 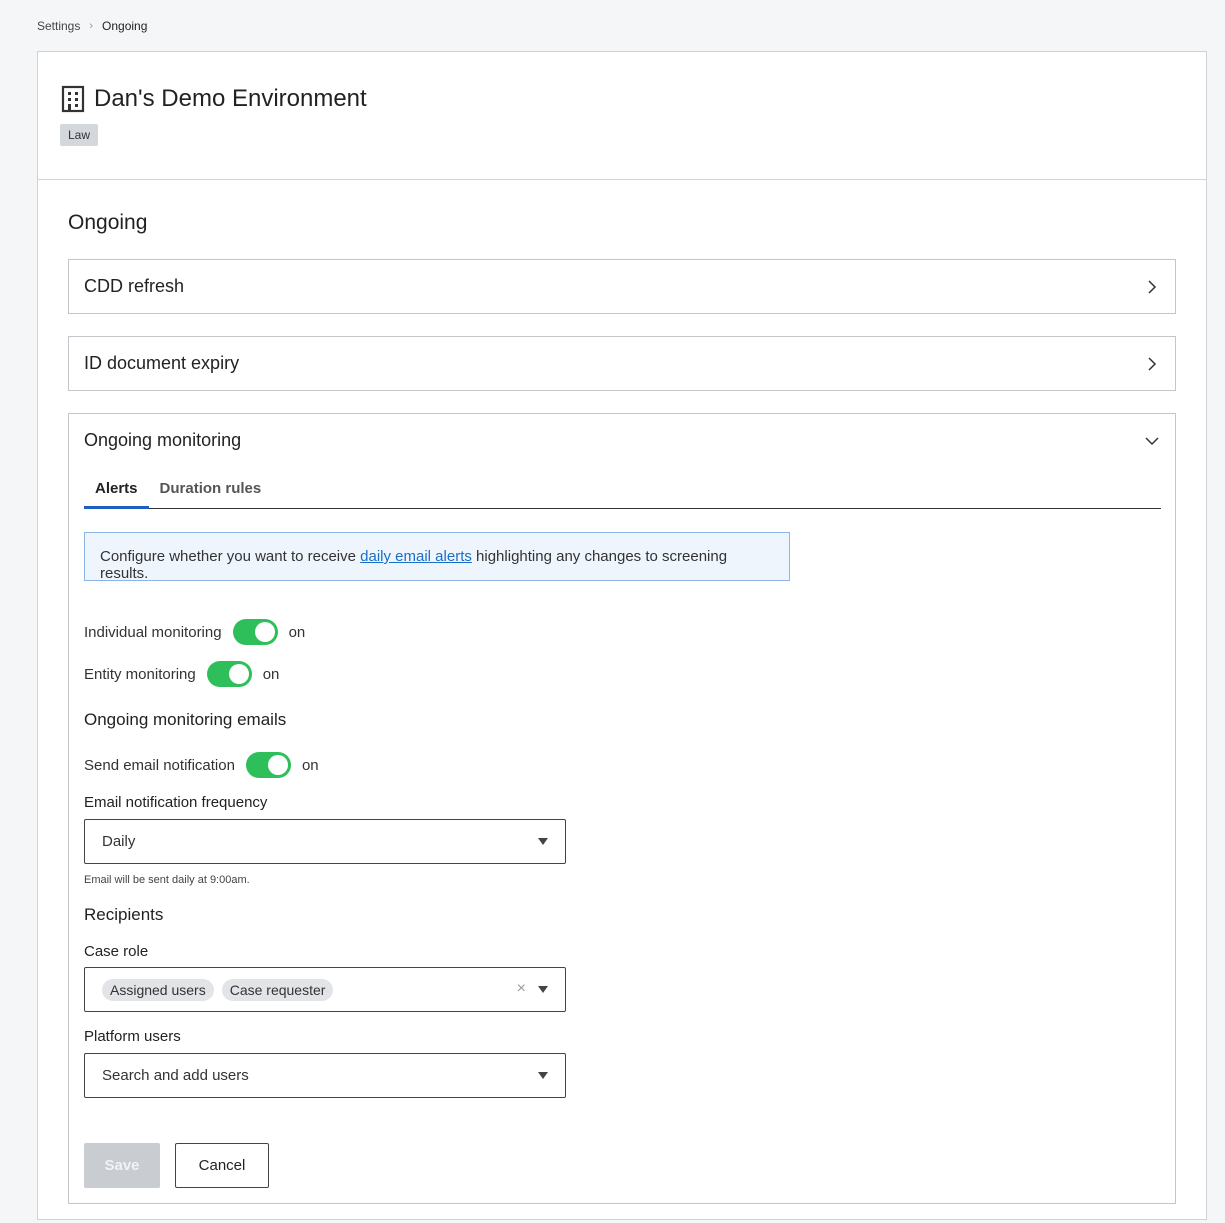 I want to click on daily-email-alerts-link: daily email alerts, so click(x=416, y=556).